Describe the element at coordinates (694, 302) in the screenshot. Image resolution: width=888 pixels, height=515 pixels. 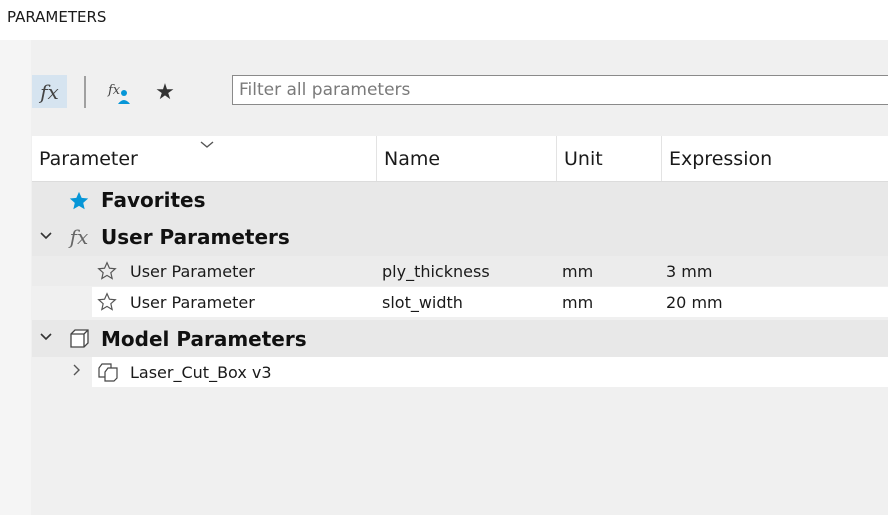
I see `cell-expression: 20 mm` at that location.